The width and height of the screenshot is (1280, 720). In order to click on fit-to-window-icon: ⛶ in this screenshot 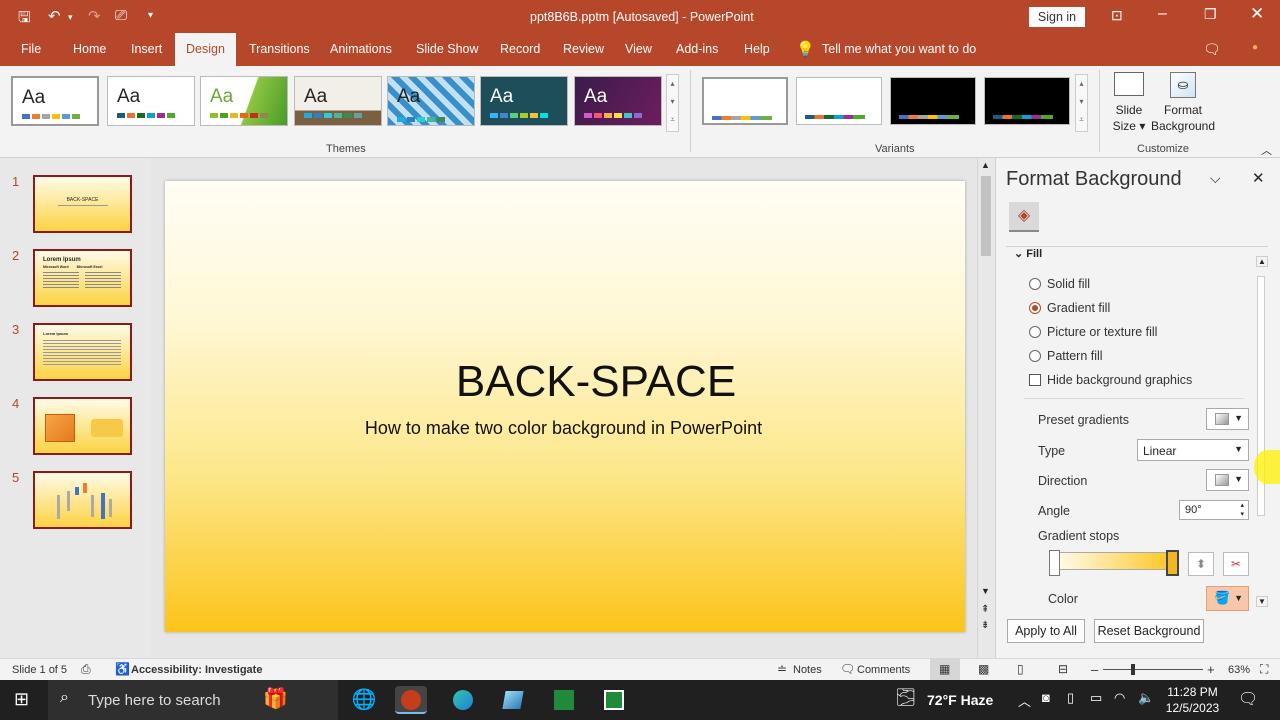, I will do `click(1264, 669)`.